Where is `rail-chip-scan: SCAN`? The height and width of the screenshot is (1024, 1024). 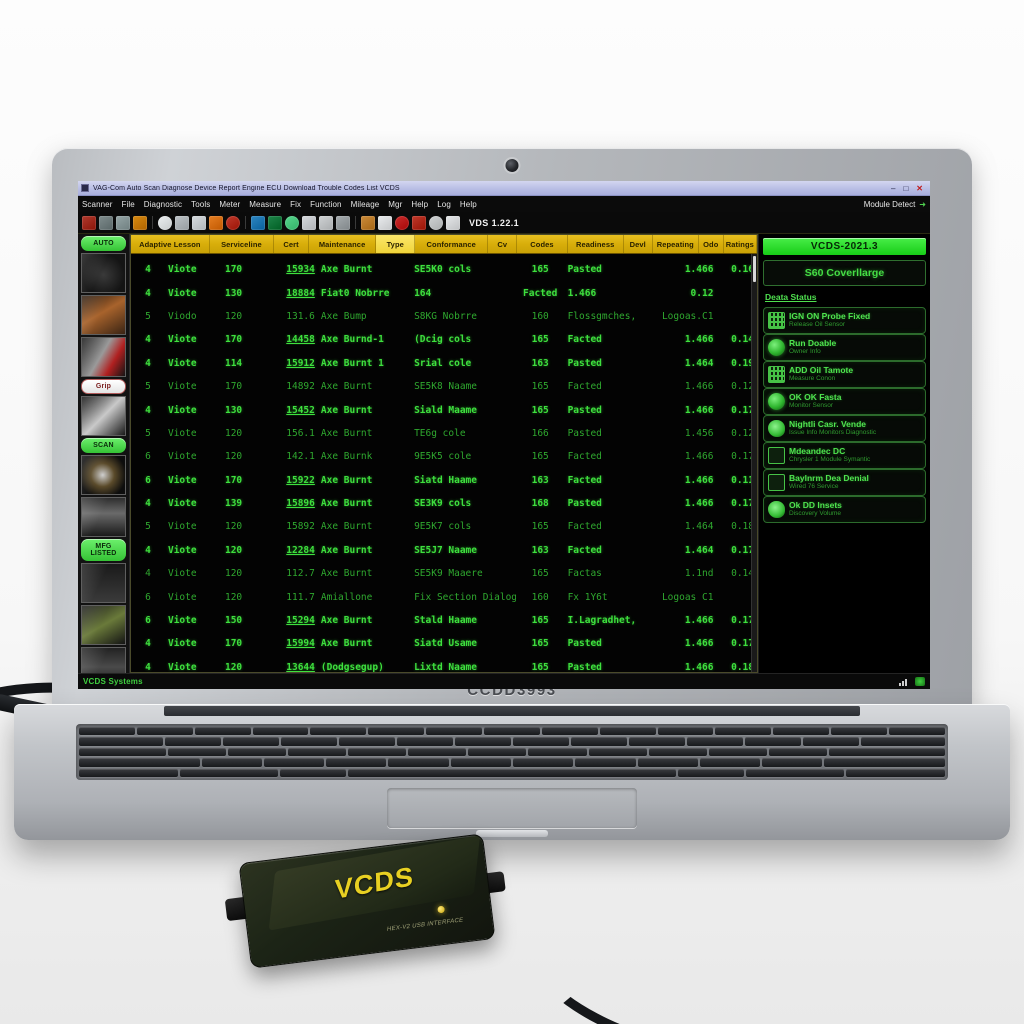 rail-chip-scan: SCAN is located at coordinates (103, 445).